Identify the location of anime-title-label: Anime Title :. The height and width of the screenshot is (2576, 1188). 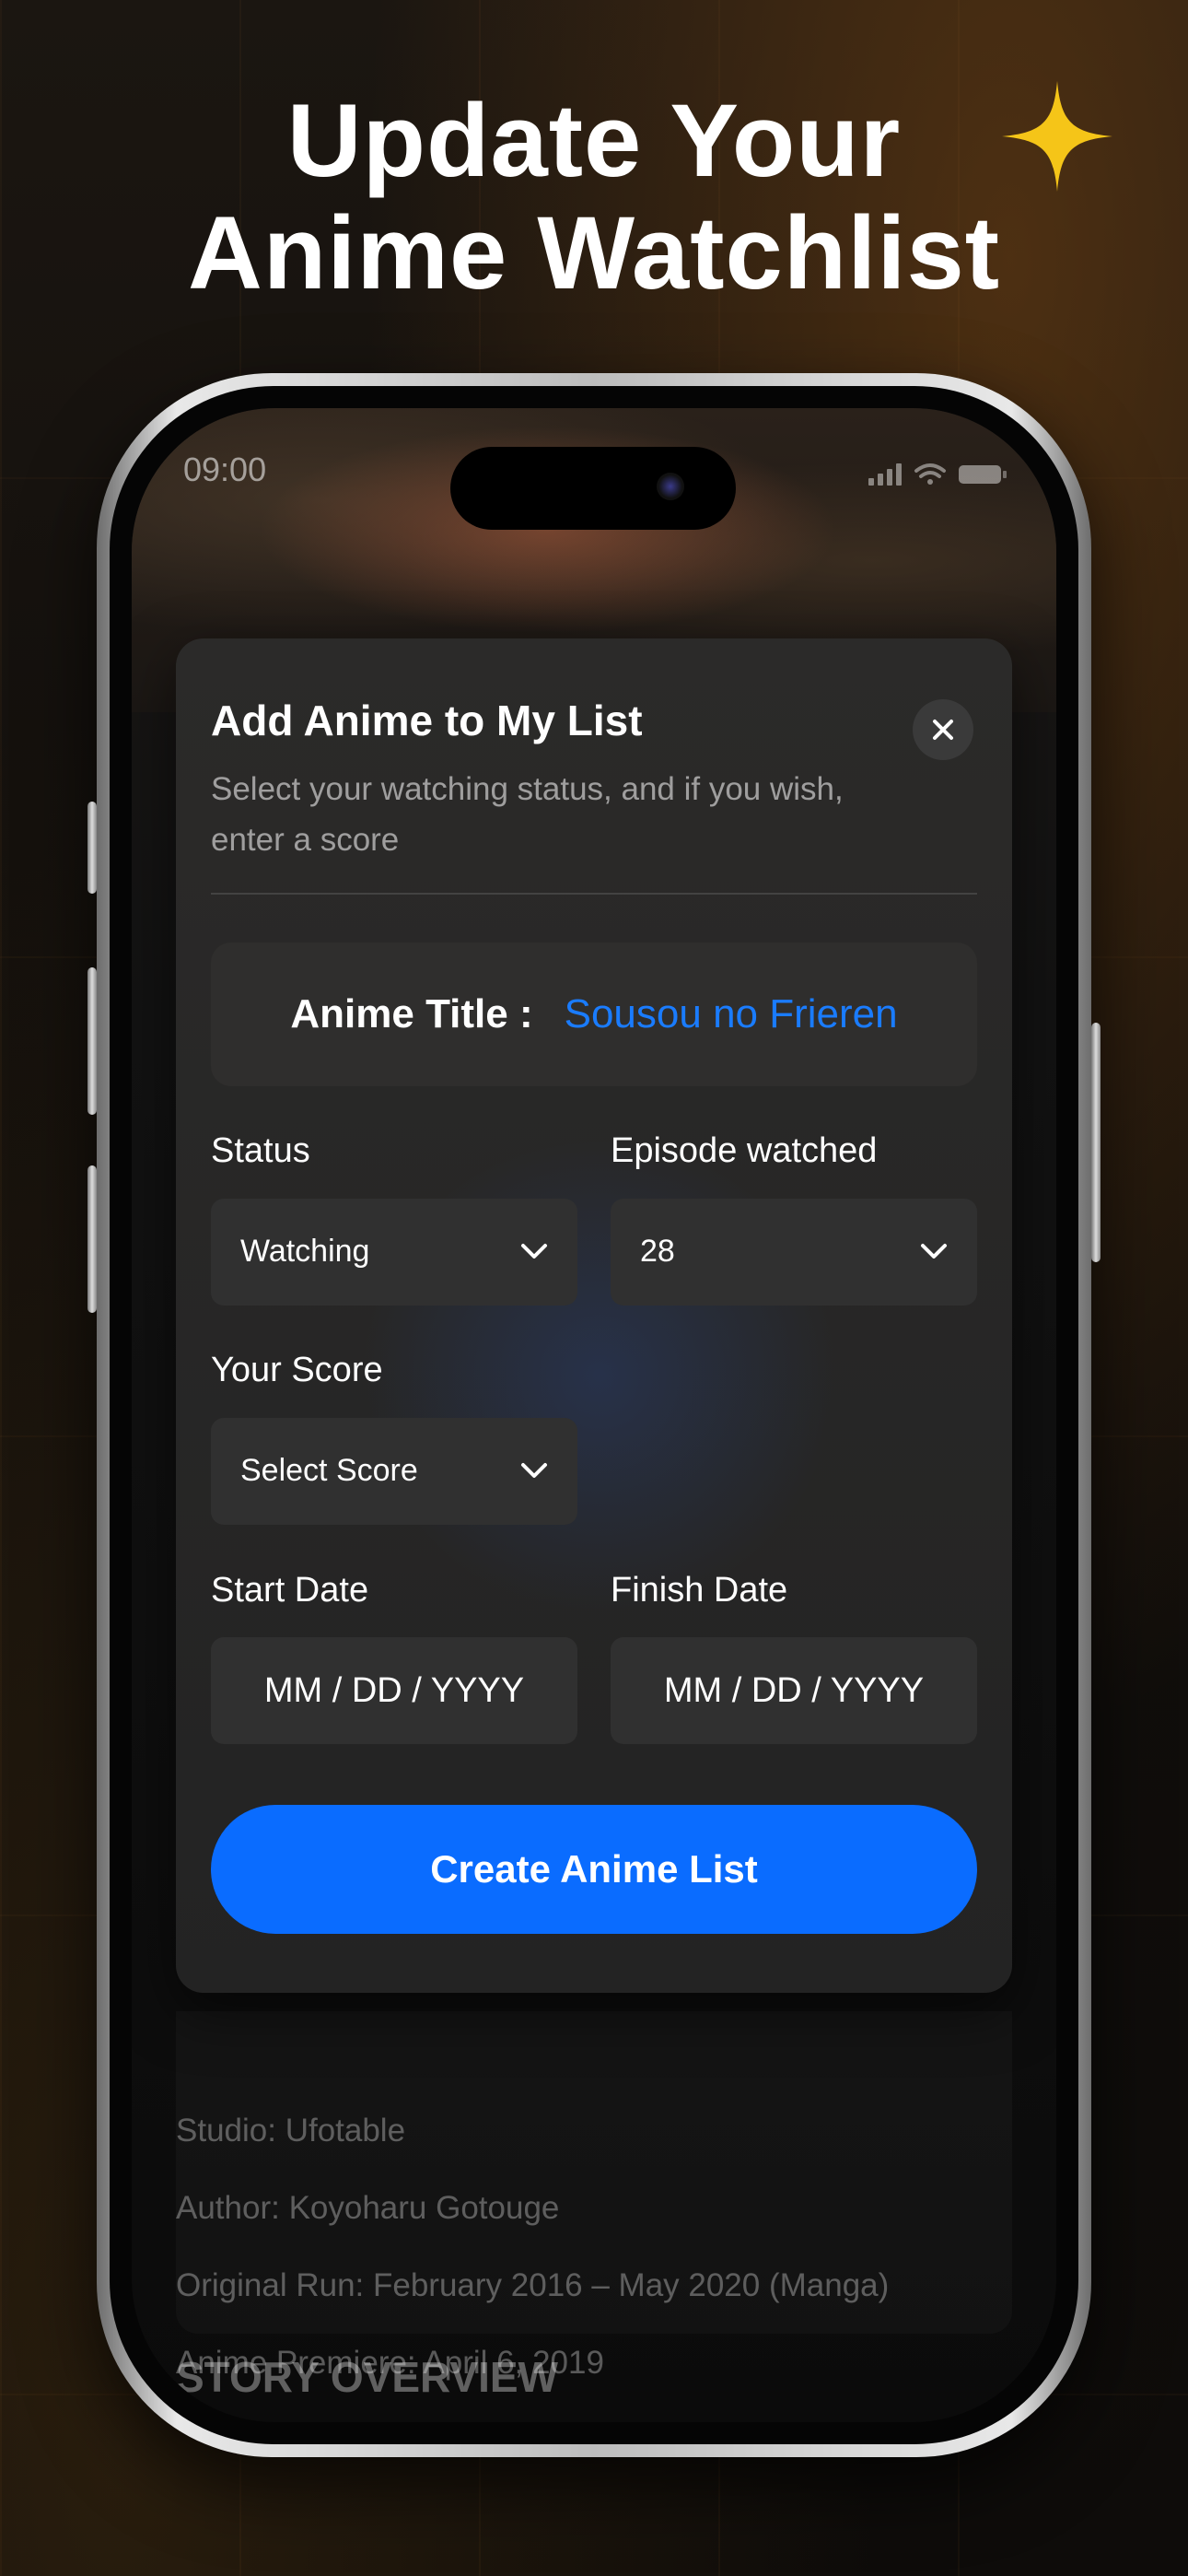
(411, 1013).